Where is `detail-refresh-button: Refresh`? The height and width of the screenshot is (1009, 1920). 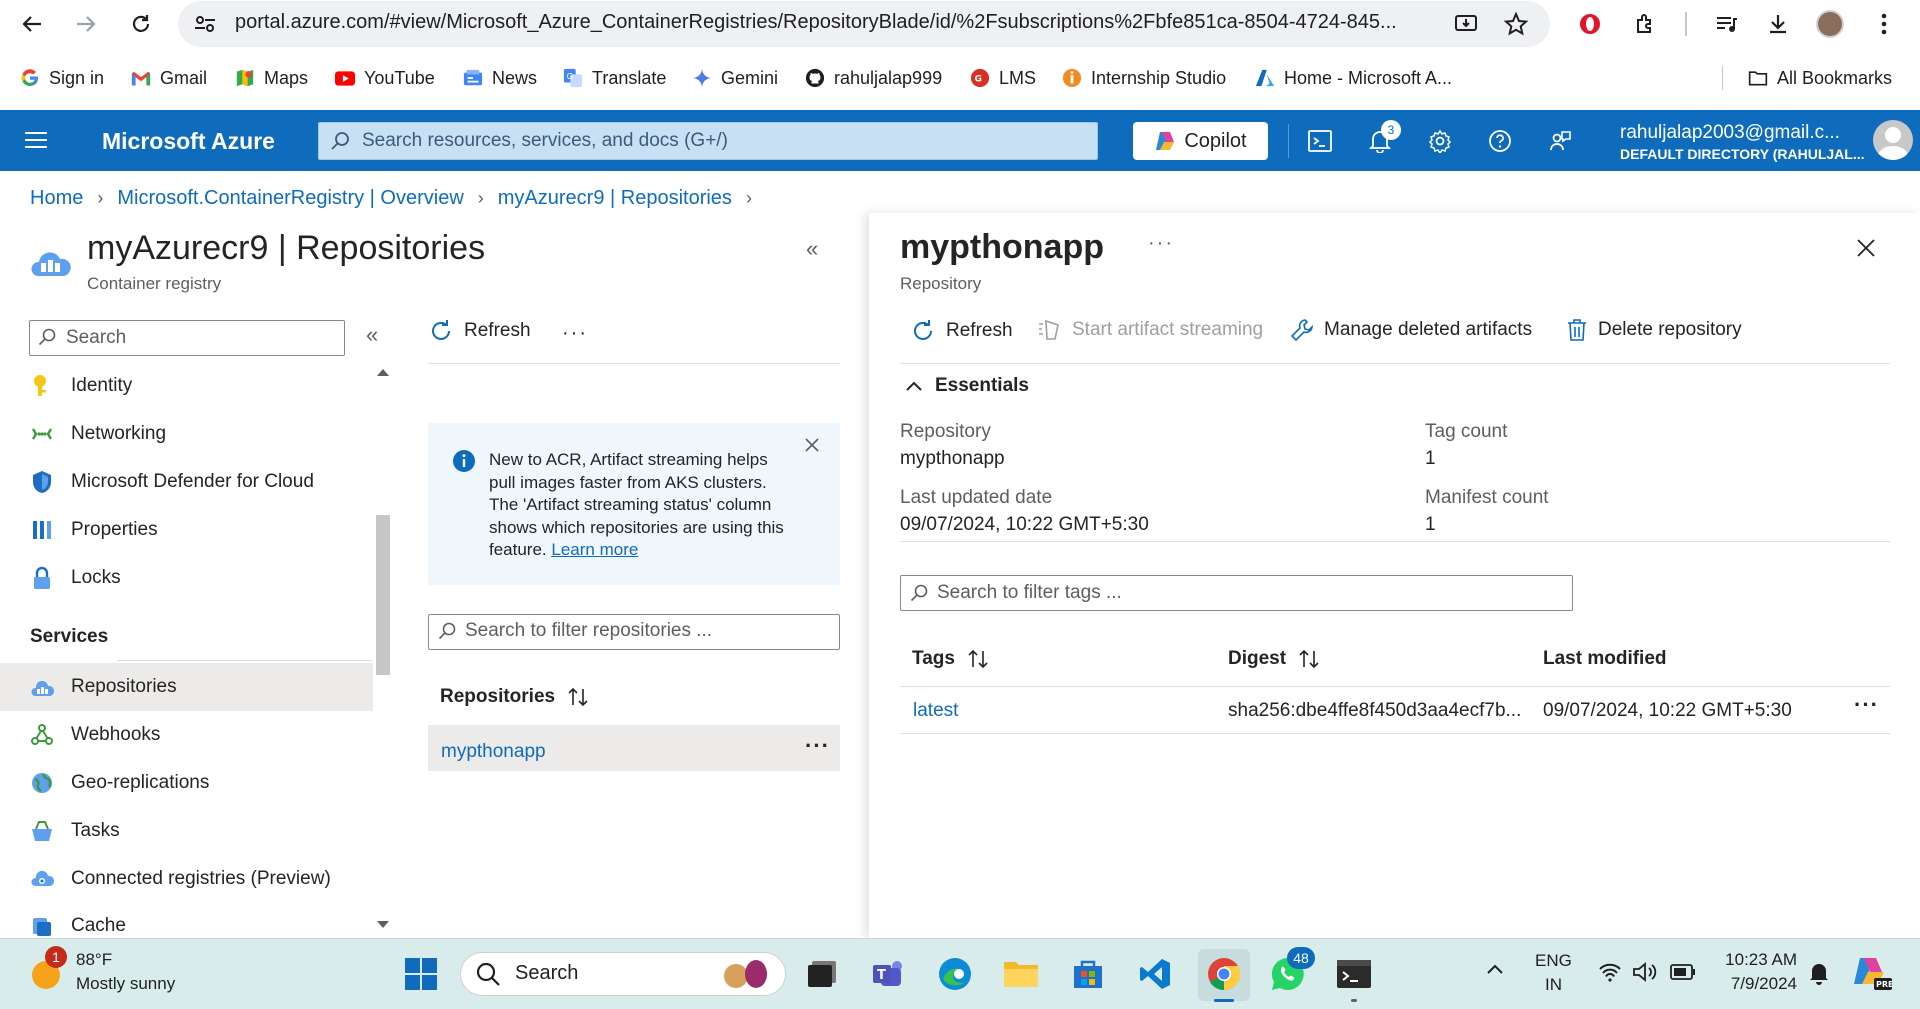
detail-refresh-button: Refresh is located at coordinates (961, 331).